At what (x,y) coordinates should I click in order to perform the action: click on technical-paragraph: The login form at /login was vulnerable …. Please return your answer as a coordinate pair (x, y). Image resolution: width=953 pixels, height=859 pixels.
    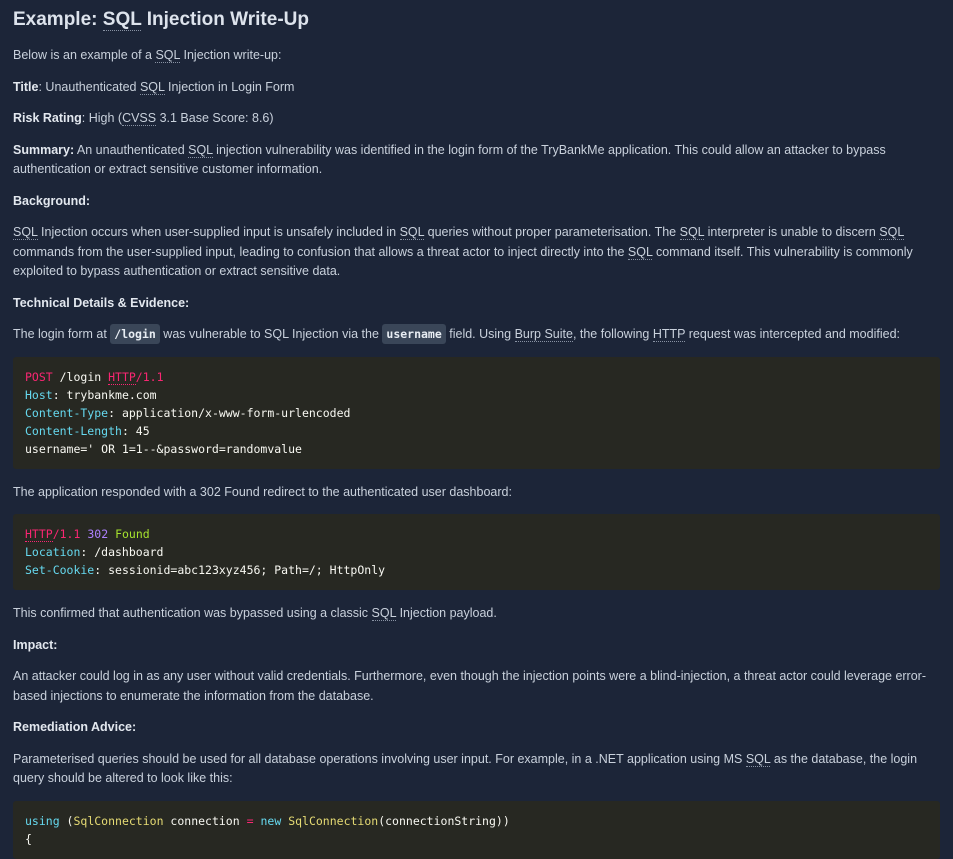
    Looking at the image, I should click on (476, 334).